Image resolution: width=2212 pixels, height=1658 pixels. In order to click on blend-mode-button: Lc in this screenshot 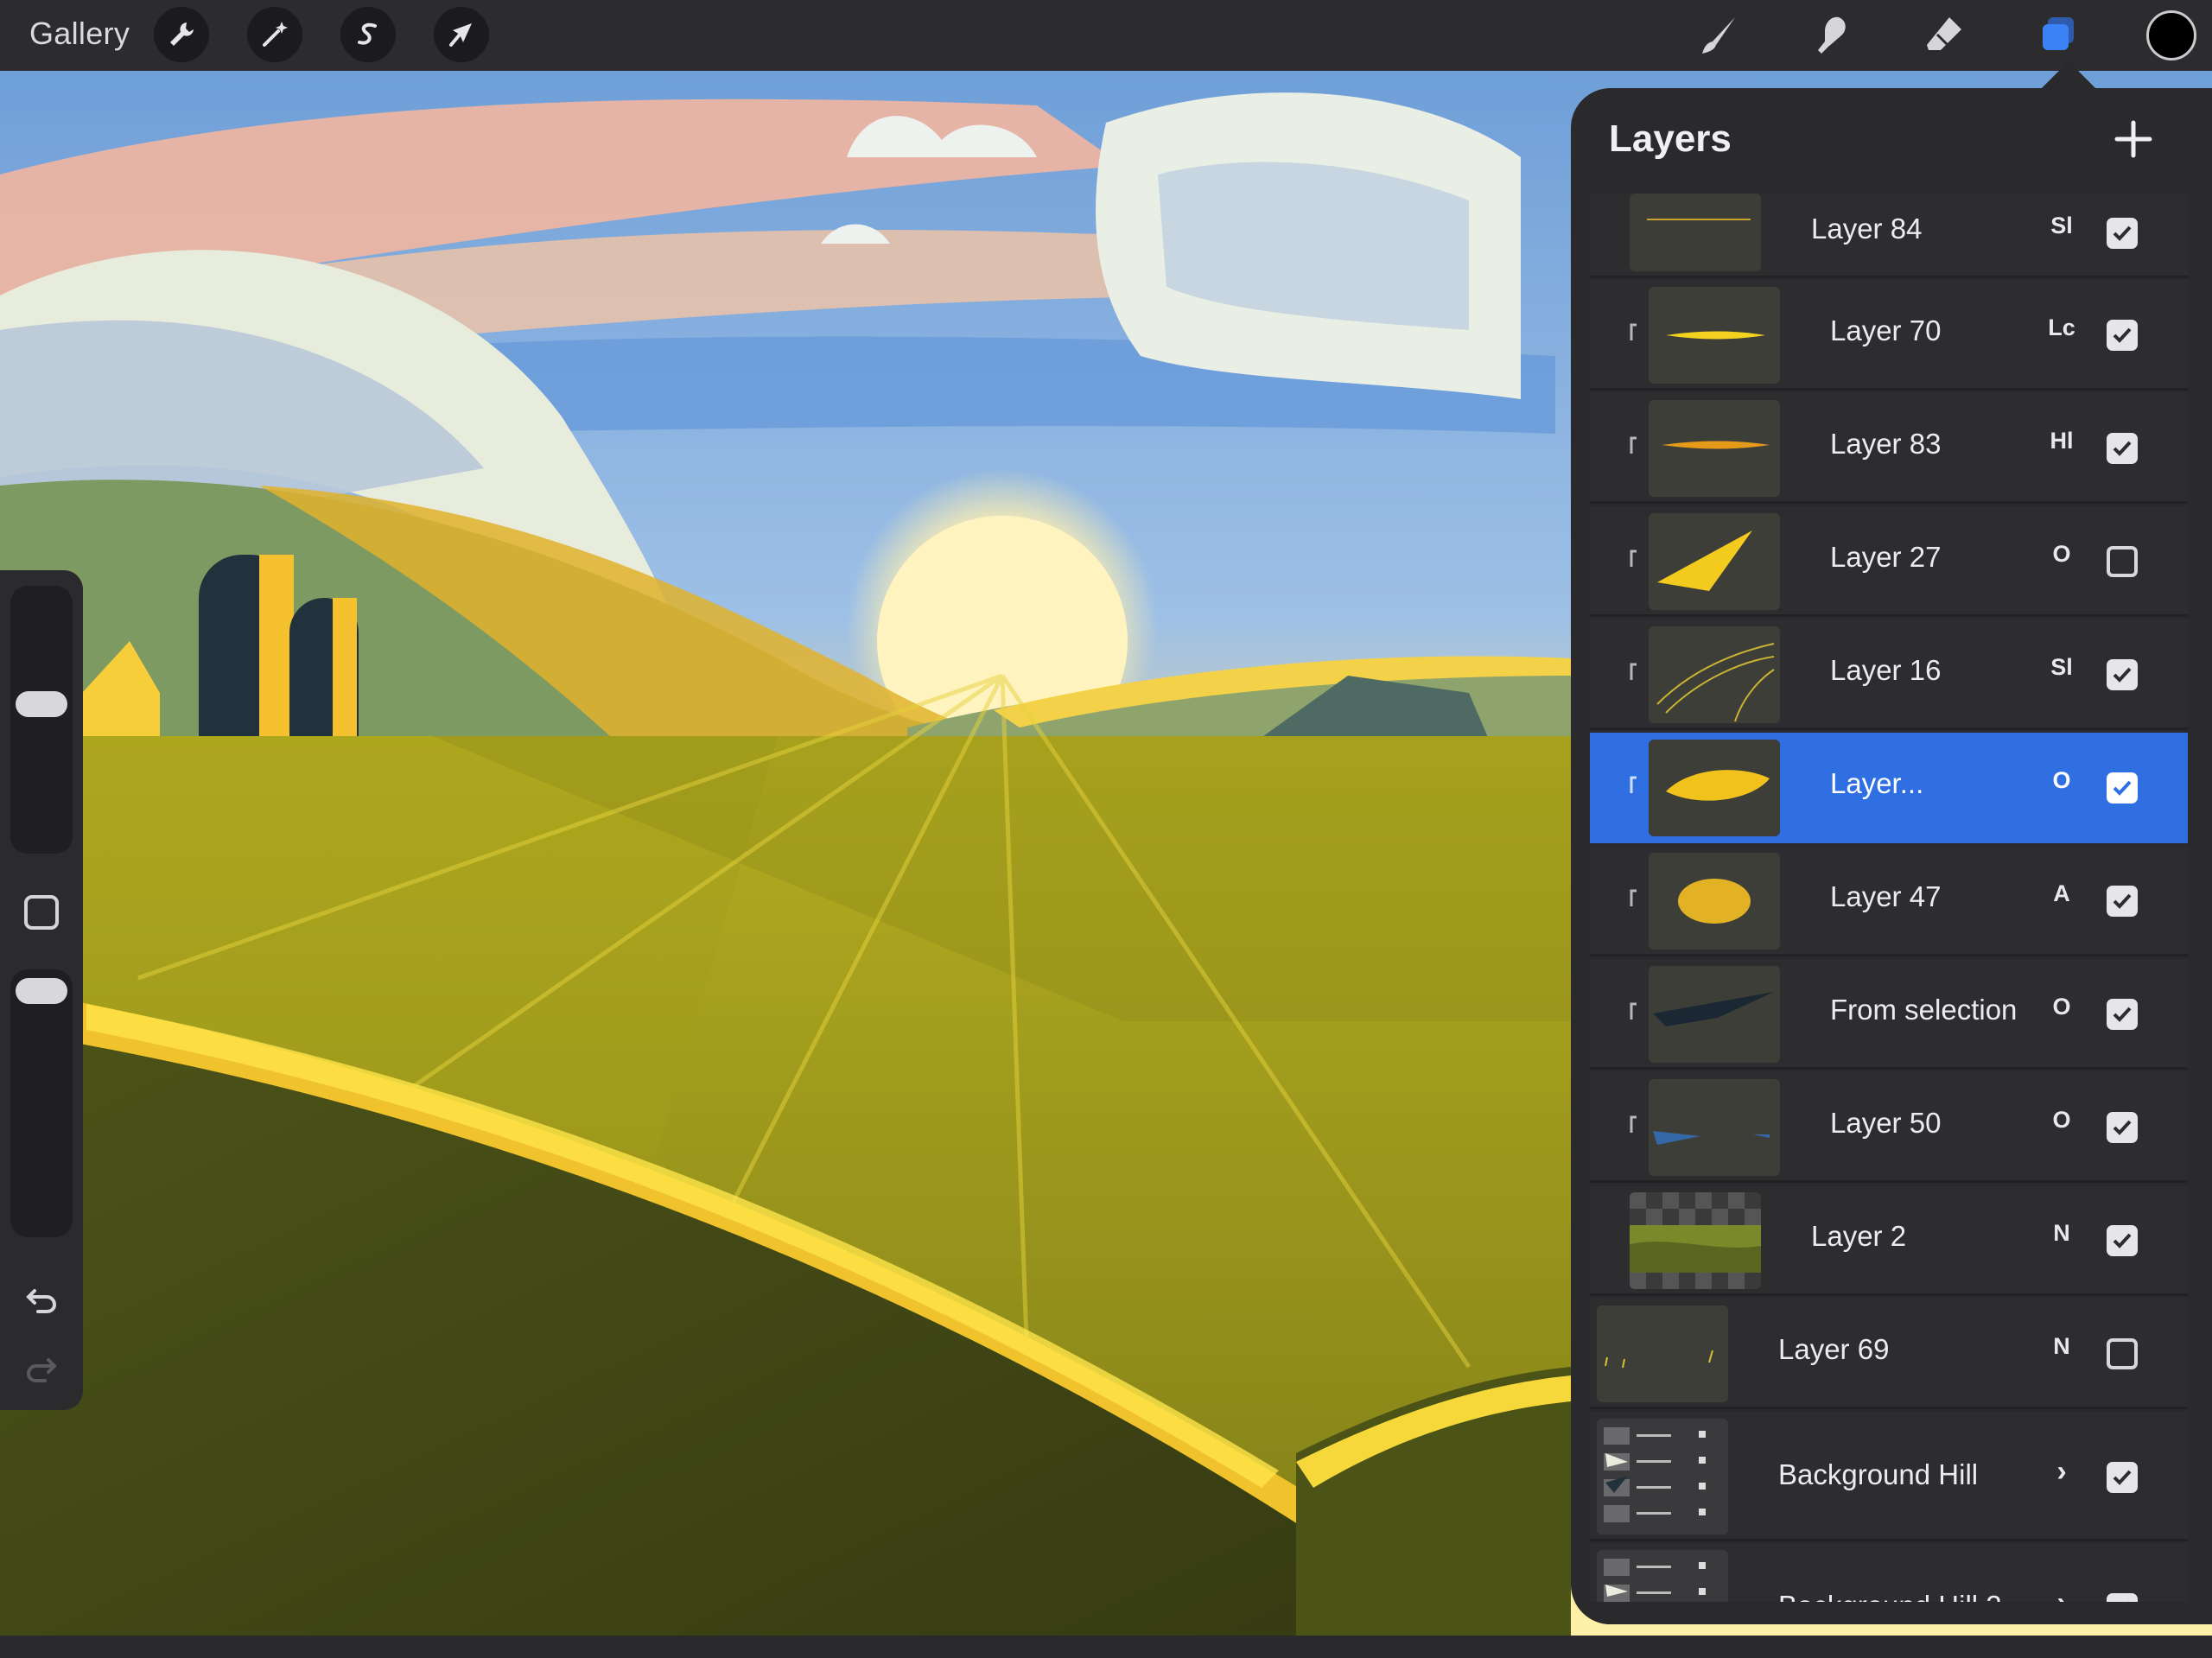, I will do `click(2062, 327)`.